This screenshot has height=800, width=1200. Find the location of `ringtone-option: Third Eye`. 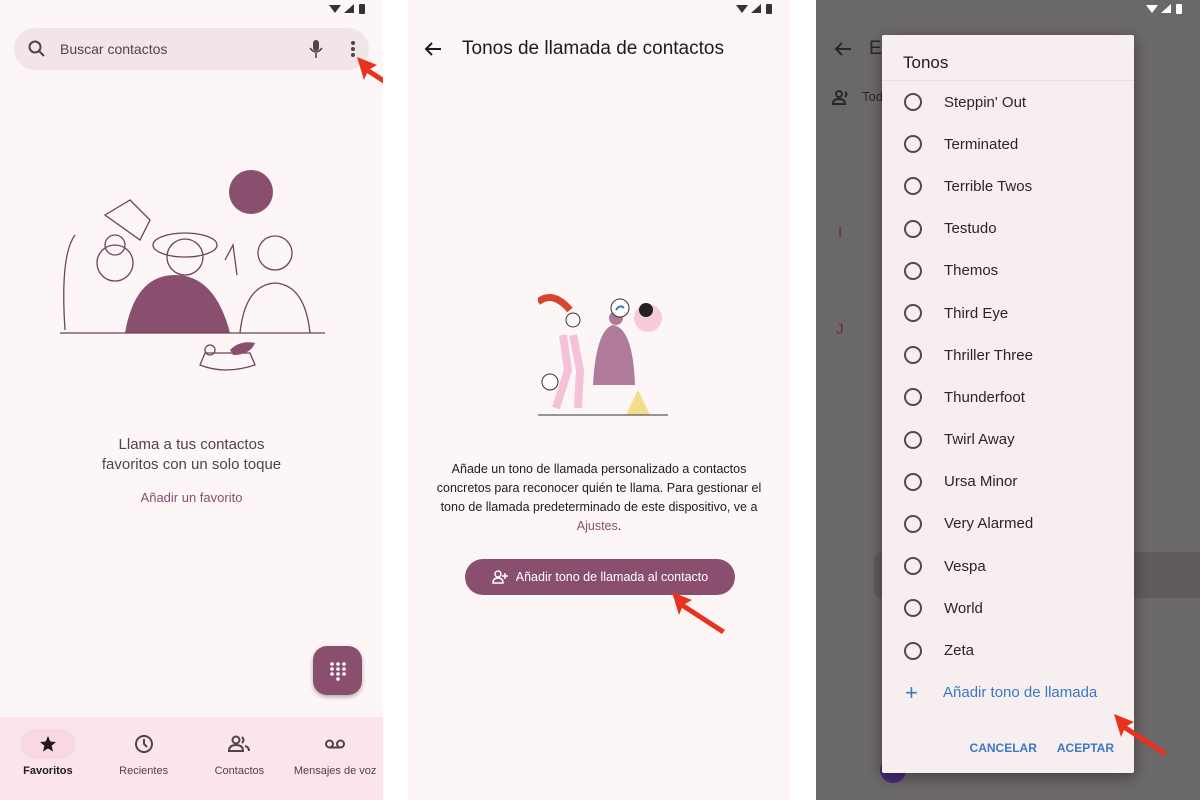

ringtone-option: Third Eye is located at coordinates (1008, 313).